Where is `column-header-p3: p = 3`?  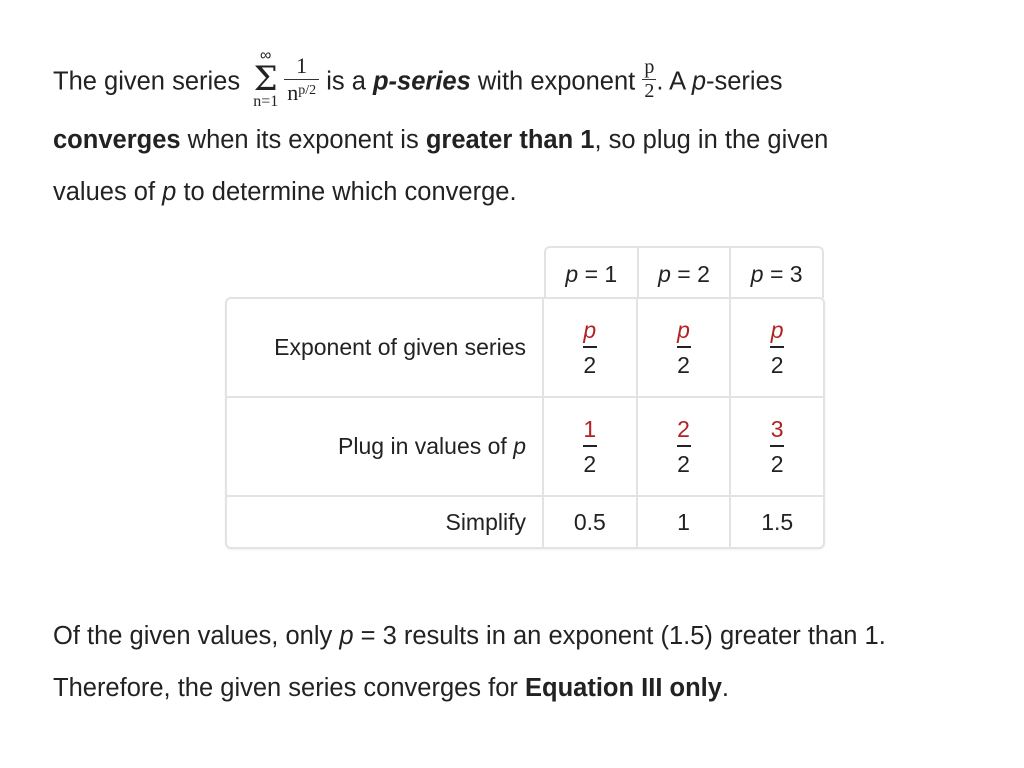
column-header-p3: p = 3 is located at coordinates (776, 273).